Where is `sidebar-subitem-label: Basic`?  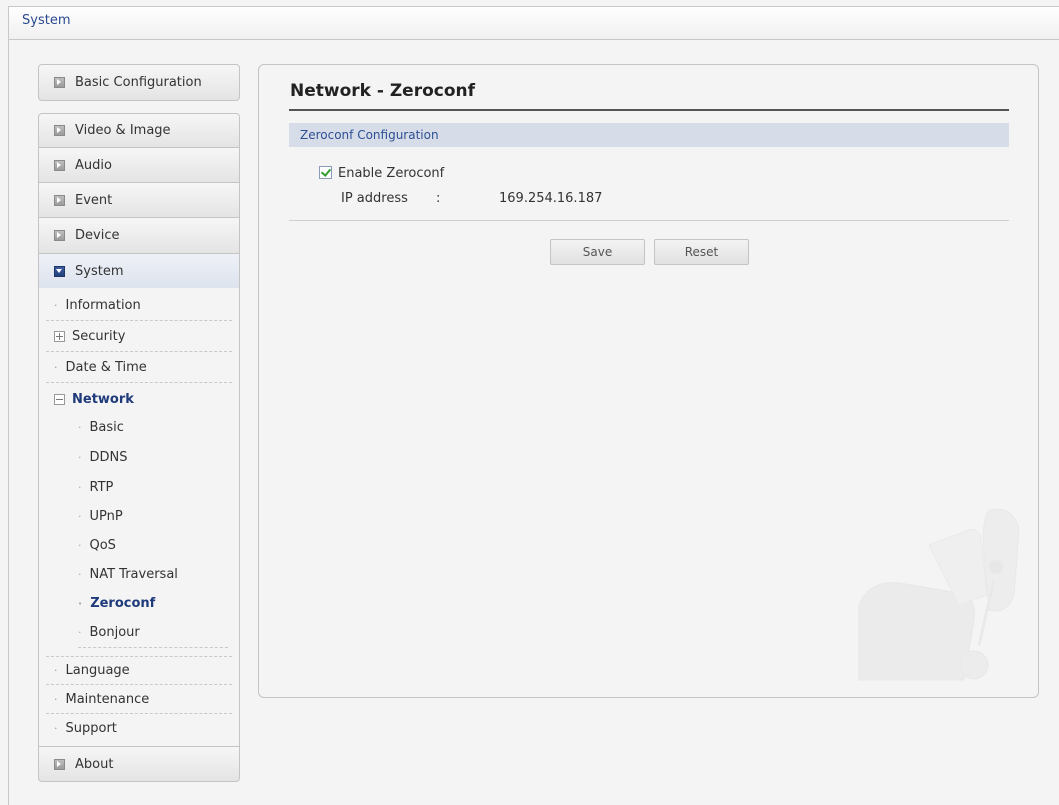 sidebar-subitem-label: Basic is located at coordinates (106, 427).